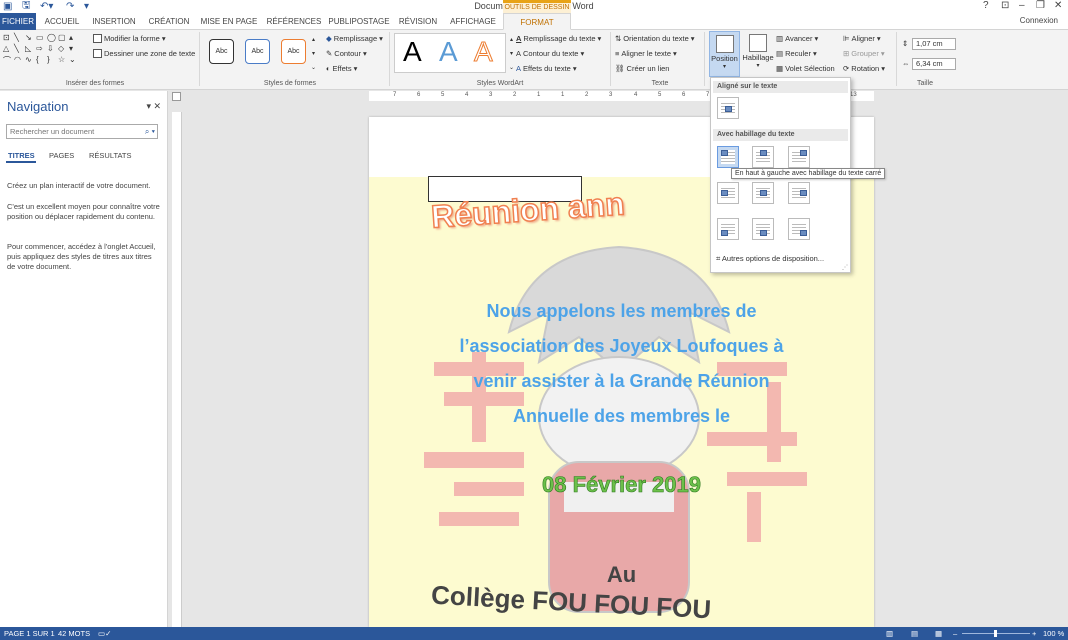 This screenshot has height=640, width=1068. Describe the element at coordinates (550, 53) in the screenshot. I see `text-outline-button: A Contour du texte ▾` at that location.